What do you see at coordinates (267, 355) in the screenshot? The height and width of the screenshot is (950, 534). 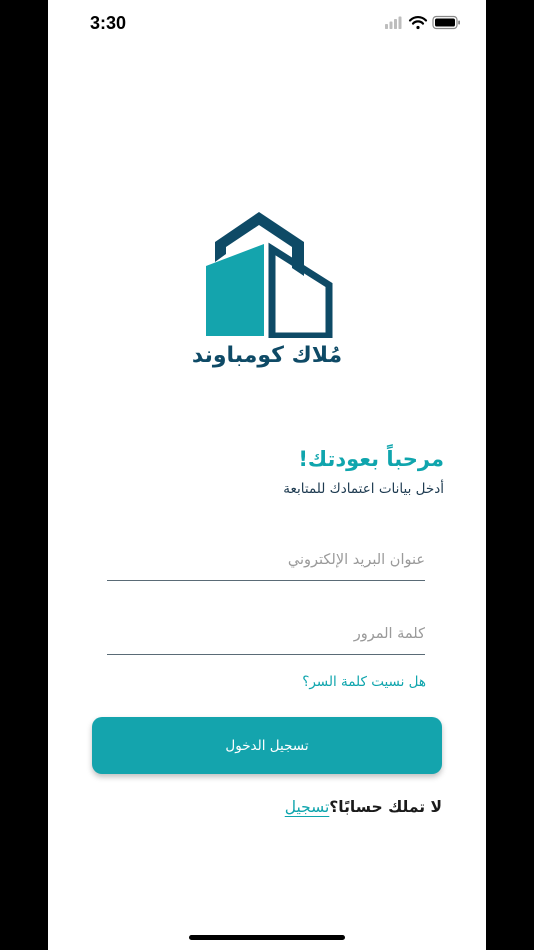 I see `brand-name: مُلاك كومباوند` at bounding box center [267, 355].